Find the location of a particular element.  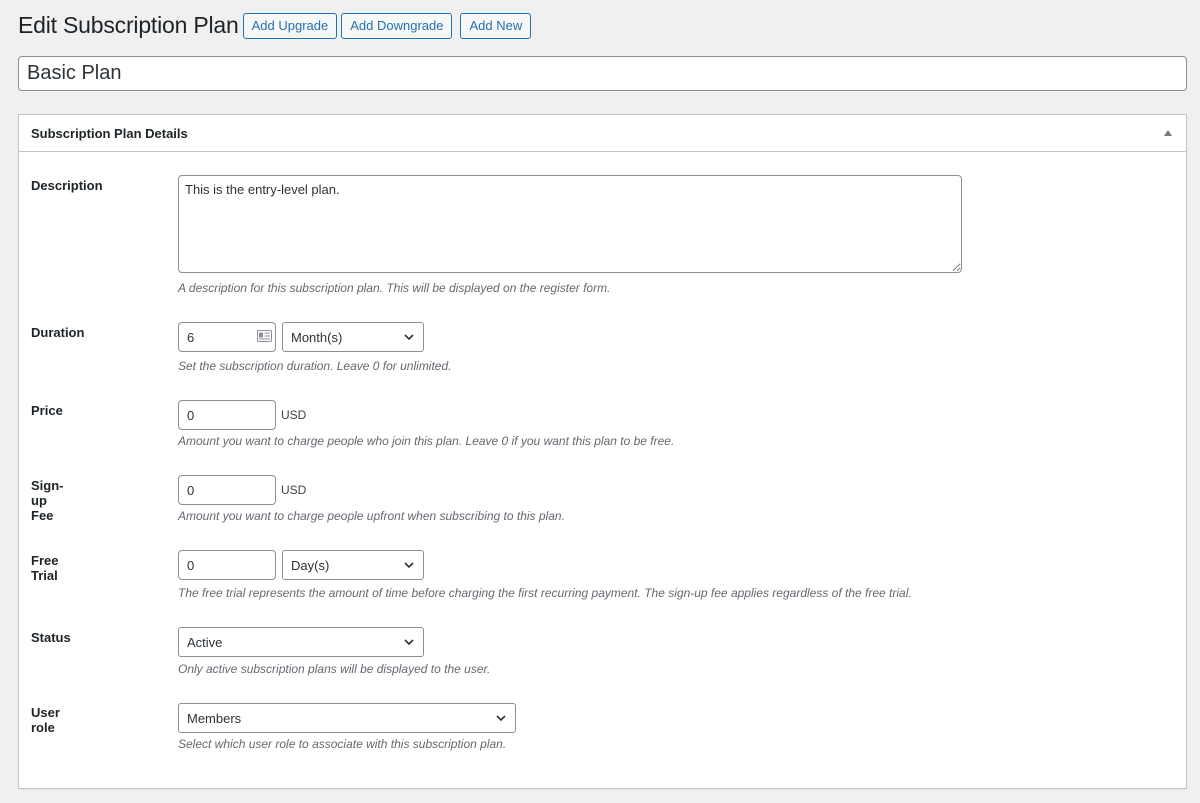

description-textarea: This is the entry-level plan. is located at coordinates (570, 224).